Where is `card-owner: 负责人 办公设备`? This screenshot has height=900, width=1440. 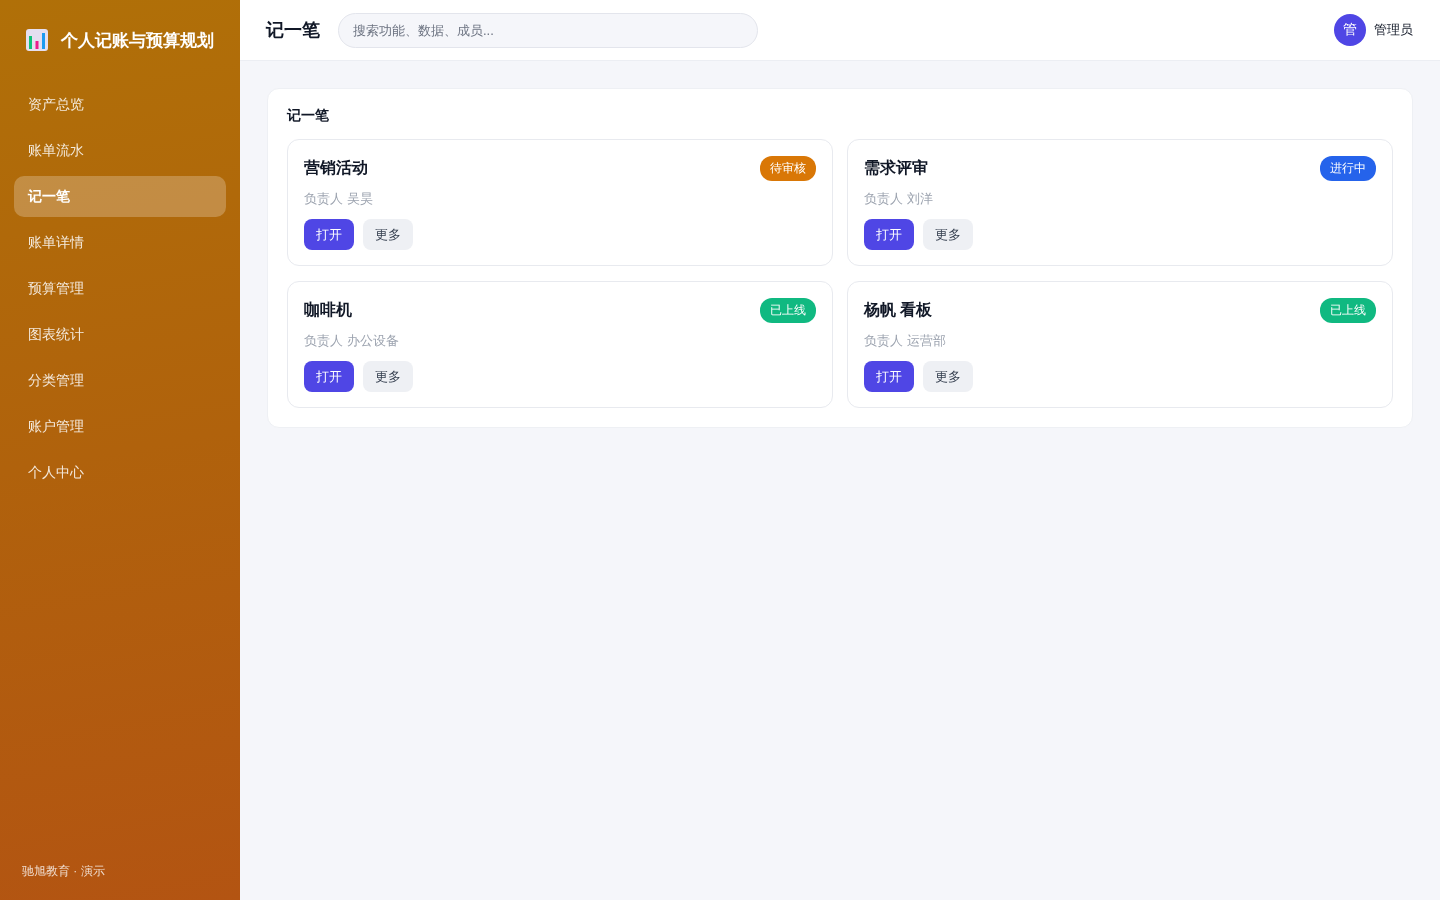
card-owner: 负责人 办公设备 is located at coordinates (352, 341).